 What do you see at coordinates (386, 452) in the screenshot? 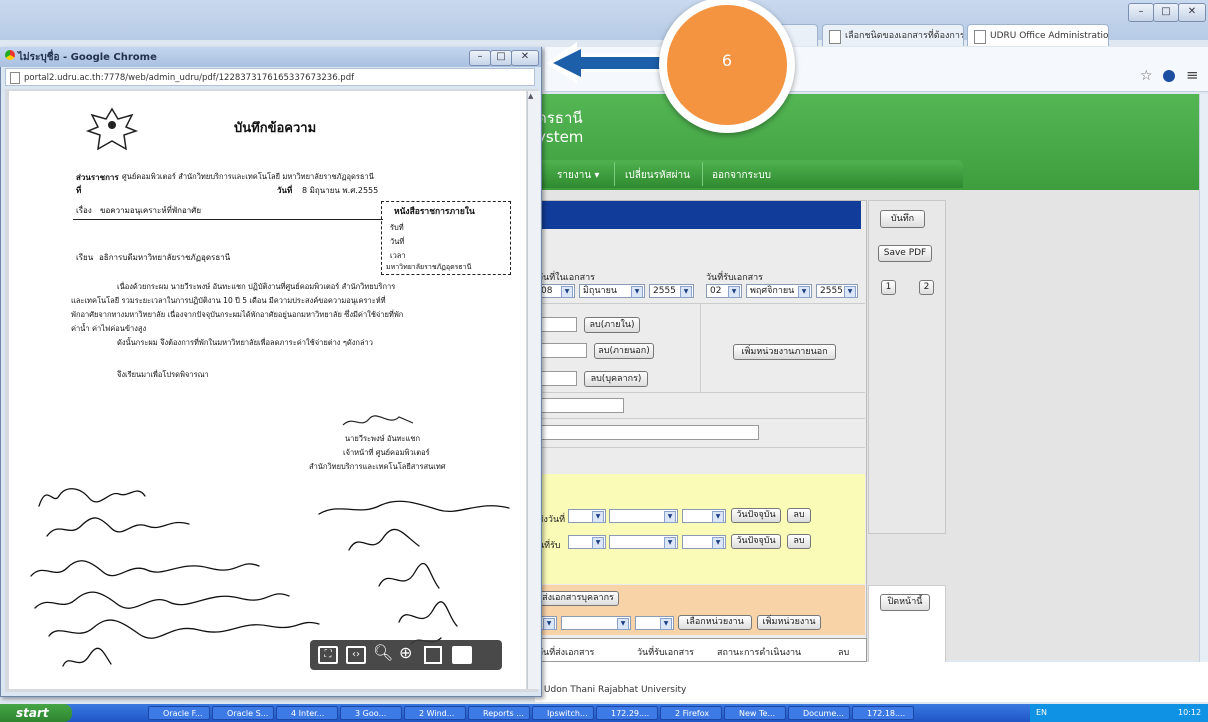
I see `sign-position: เจ้าหน้าที่ ศูนย์คอมพิวเตอร์` at bounding box center [386, 452].